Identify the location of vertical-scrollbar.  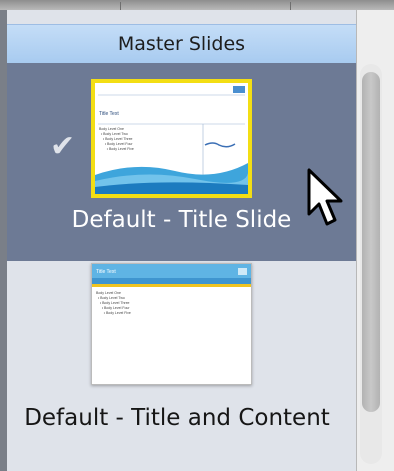
(371, 264).